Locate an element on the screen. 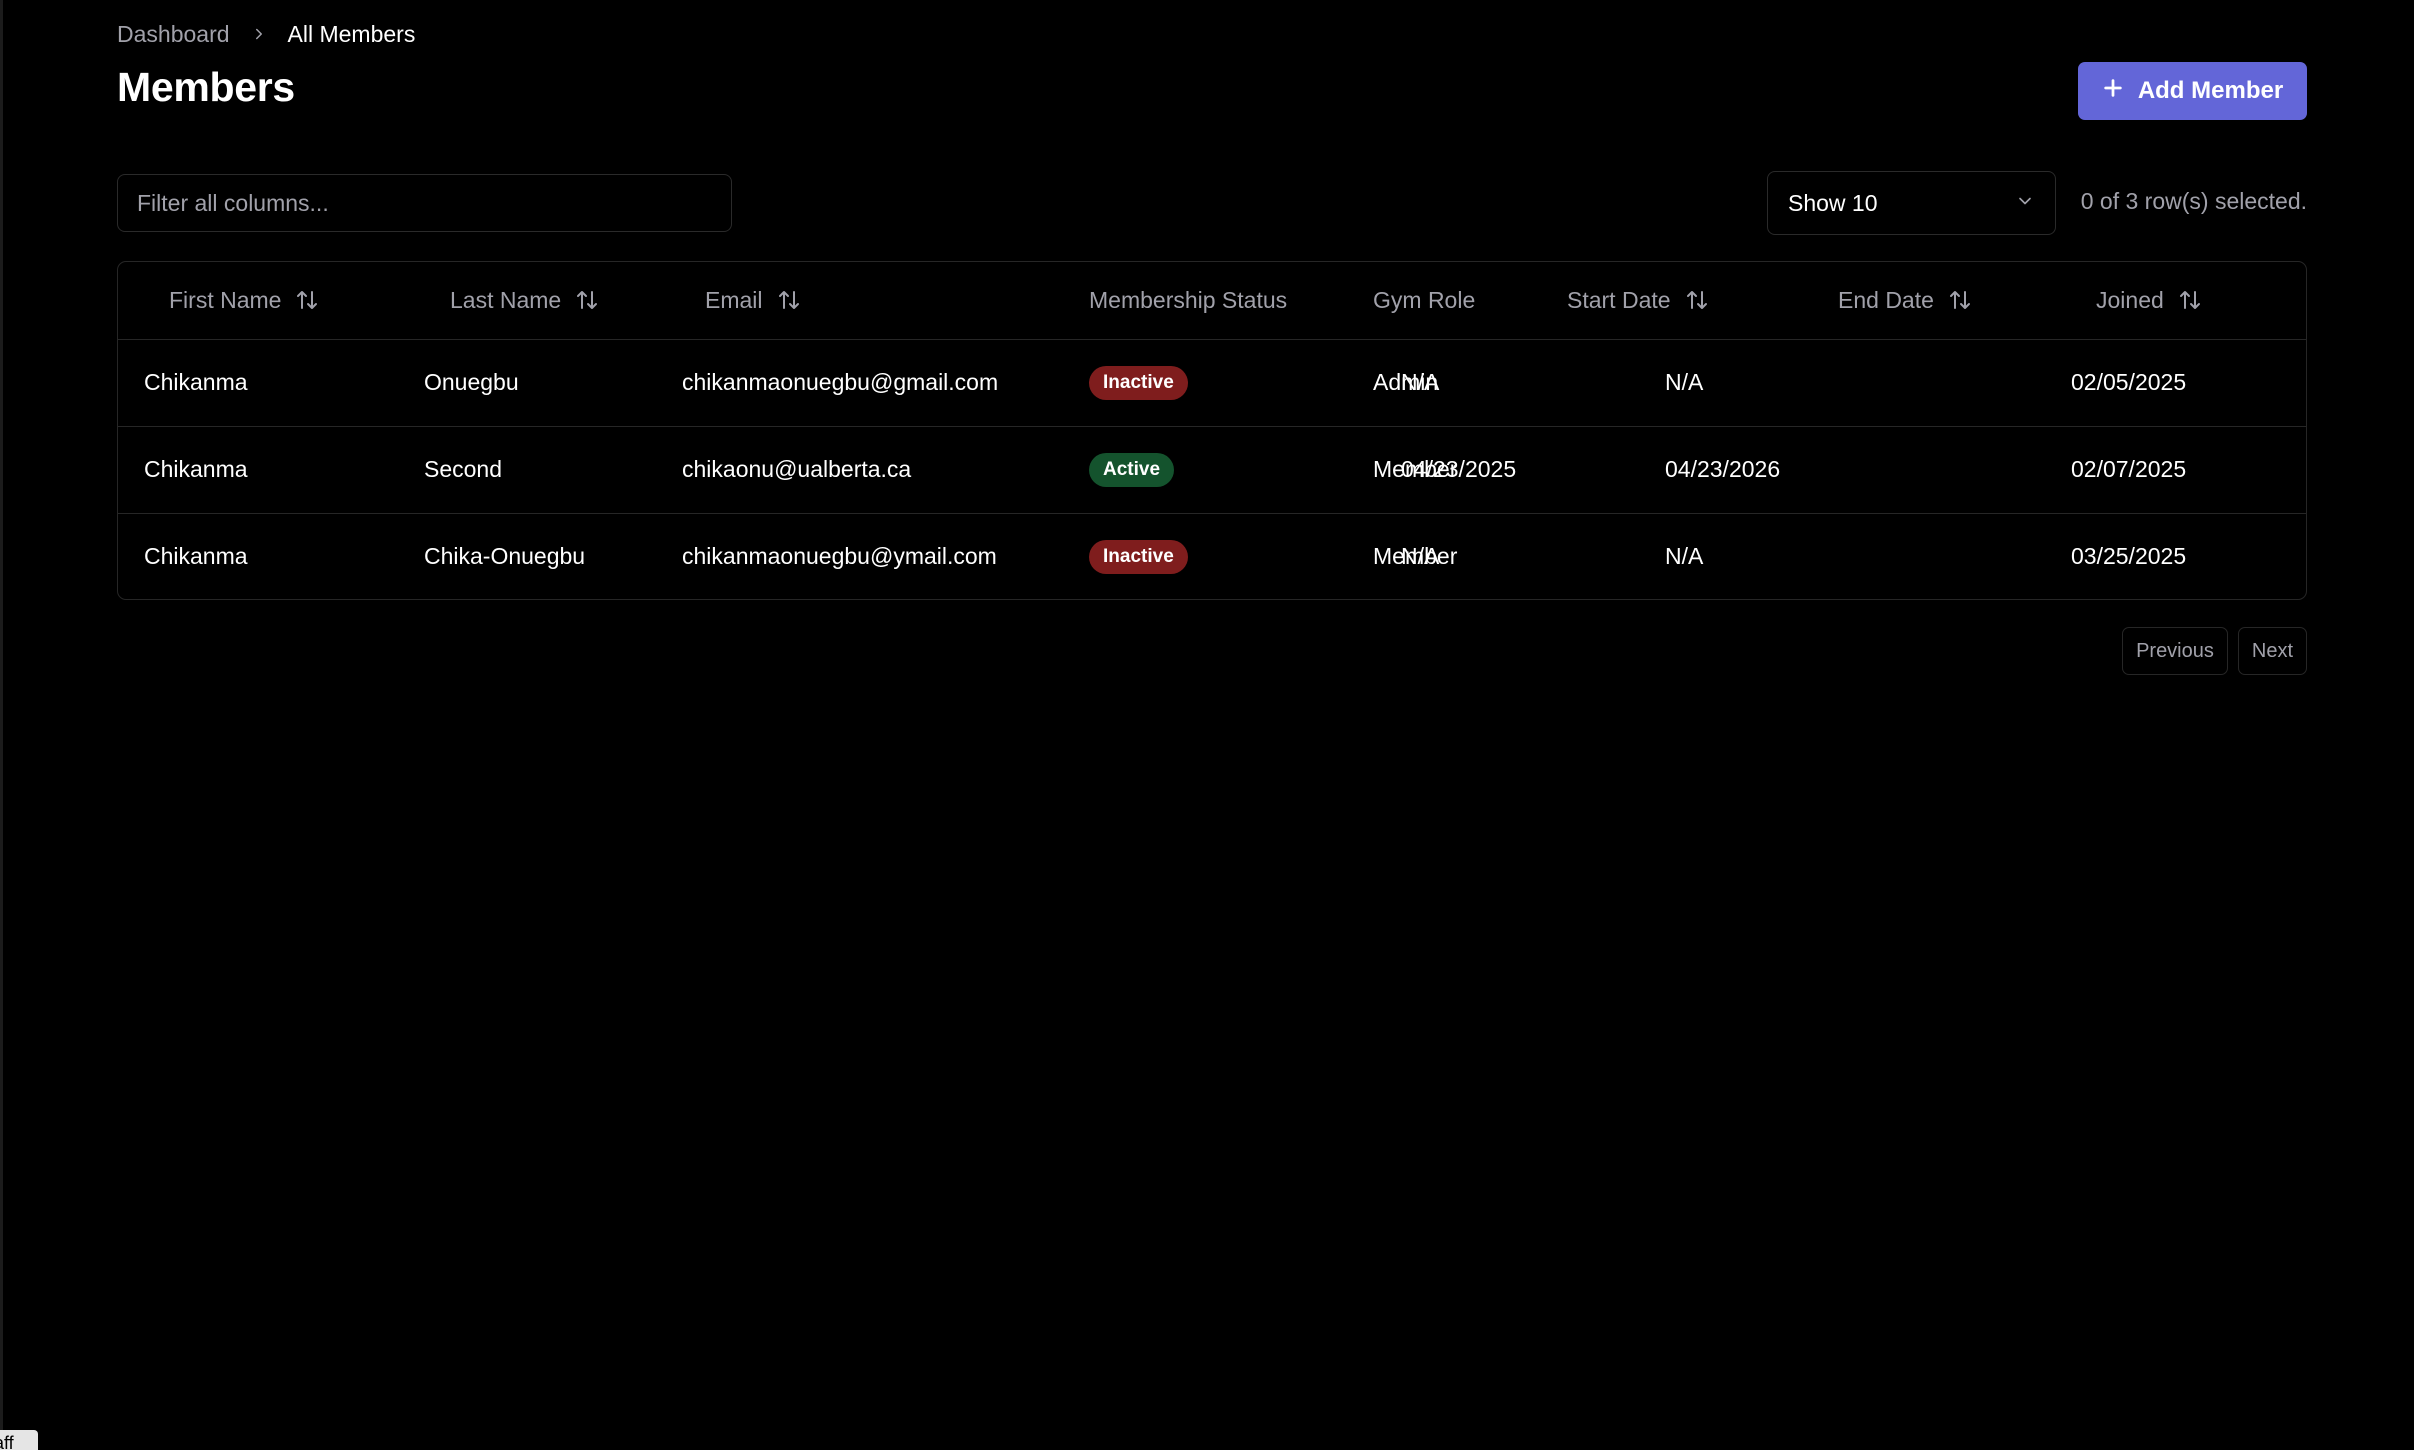 This screenshot has height=1450, width=2414. add-member-button: Add Member is located at coordinates (2192, 91).